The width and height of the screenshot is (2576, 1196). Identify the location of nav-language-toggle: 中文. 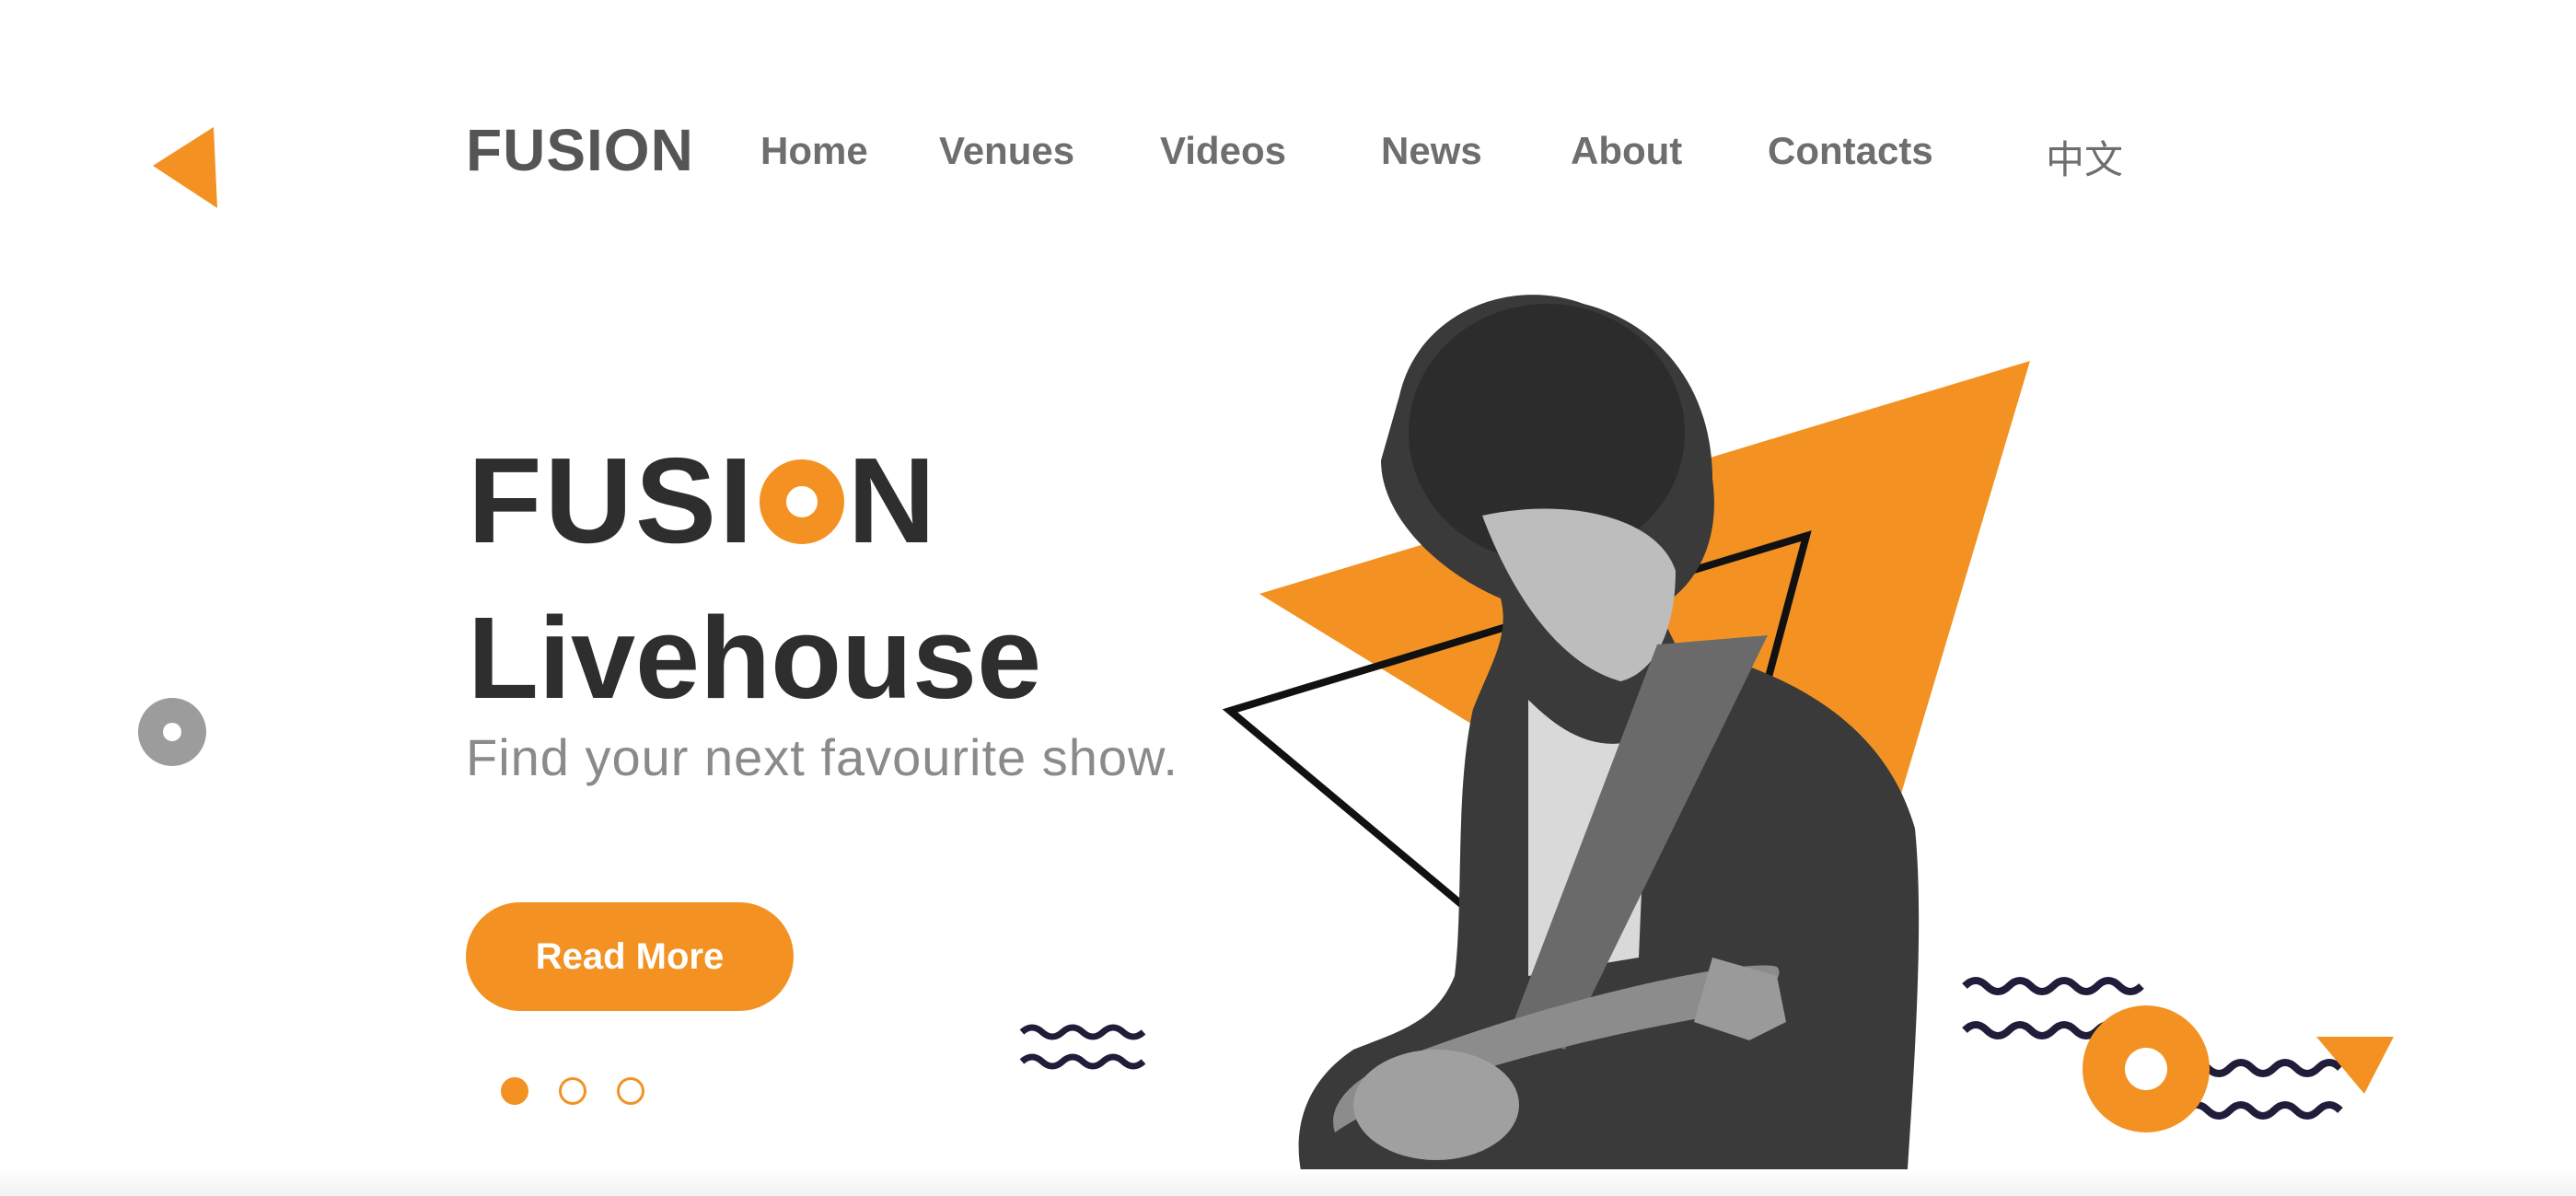
(2084, 157).